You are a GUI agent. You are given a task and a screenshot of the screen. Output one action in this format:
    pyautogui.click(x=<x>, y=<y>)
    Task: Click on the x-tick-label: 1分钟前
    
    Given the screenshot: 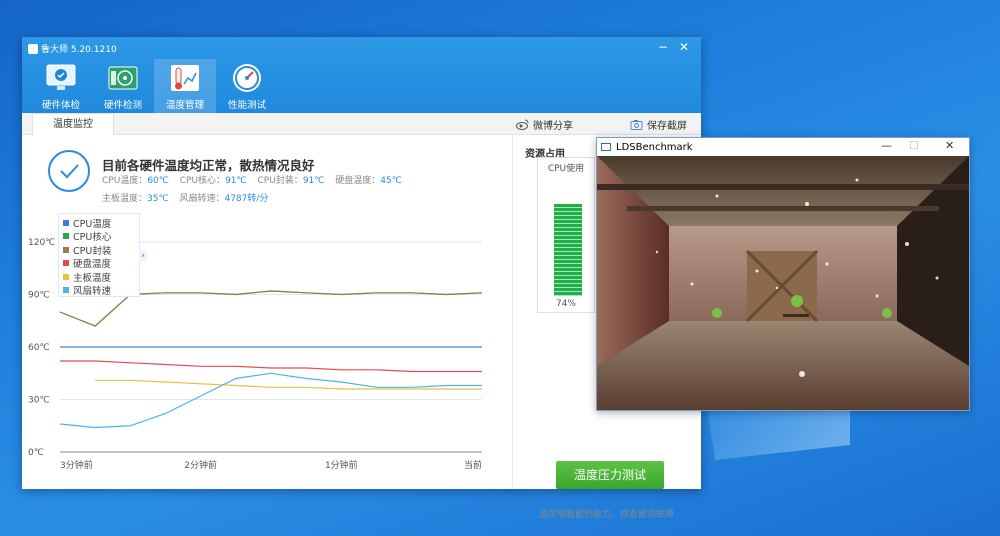 What is the action you would take?
    pyautogui.click(x=341, y=465)
    